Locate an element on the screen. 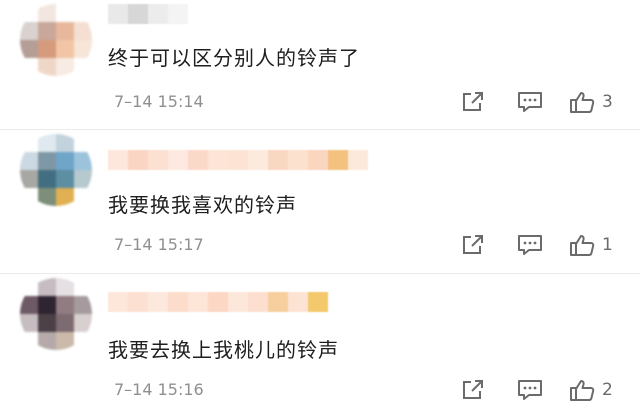 The image size is (640, 414). like-button: 3 is located at coordinates (590, 102).